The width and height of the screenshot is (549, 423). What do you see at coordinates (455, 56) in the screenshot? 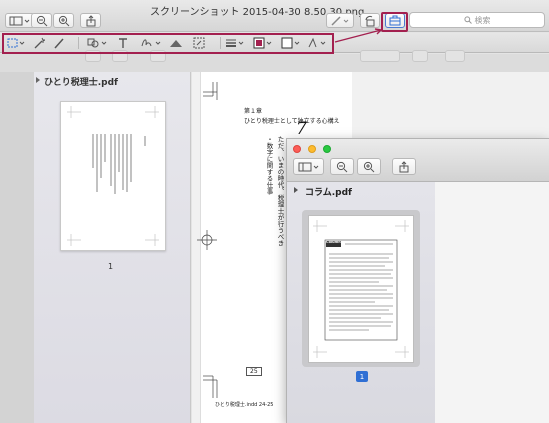
I see `ghost-toolbox-button` at bounding box center [455, 56].